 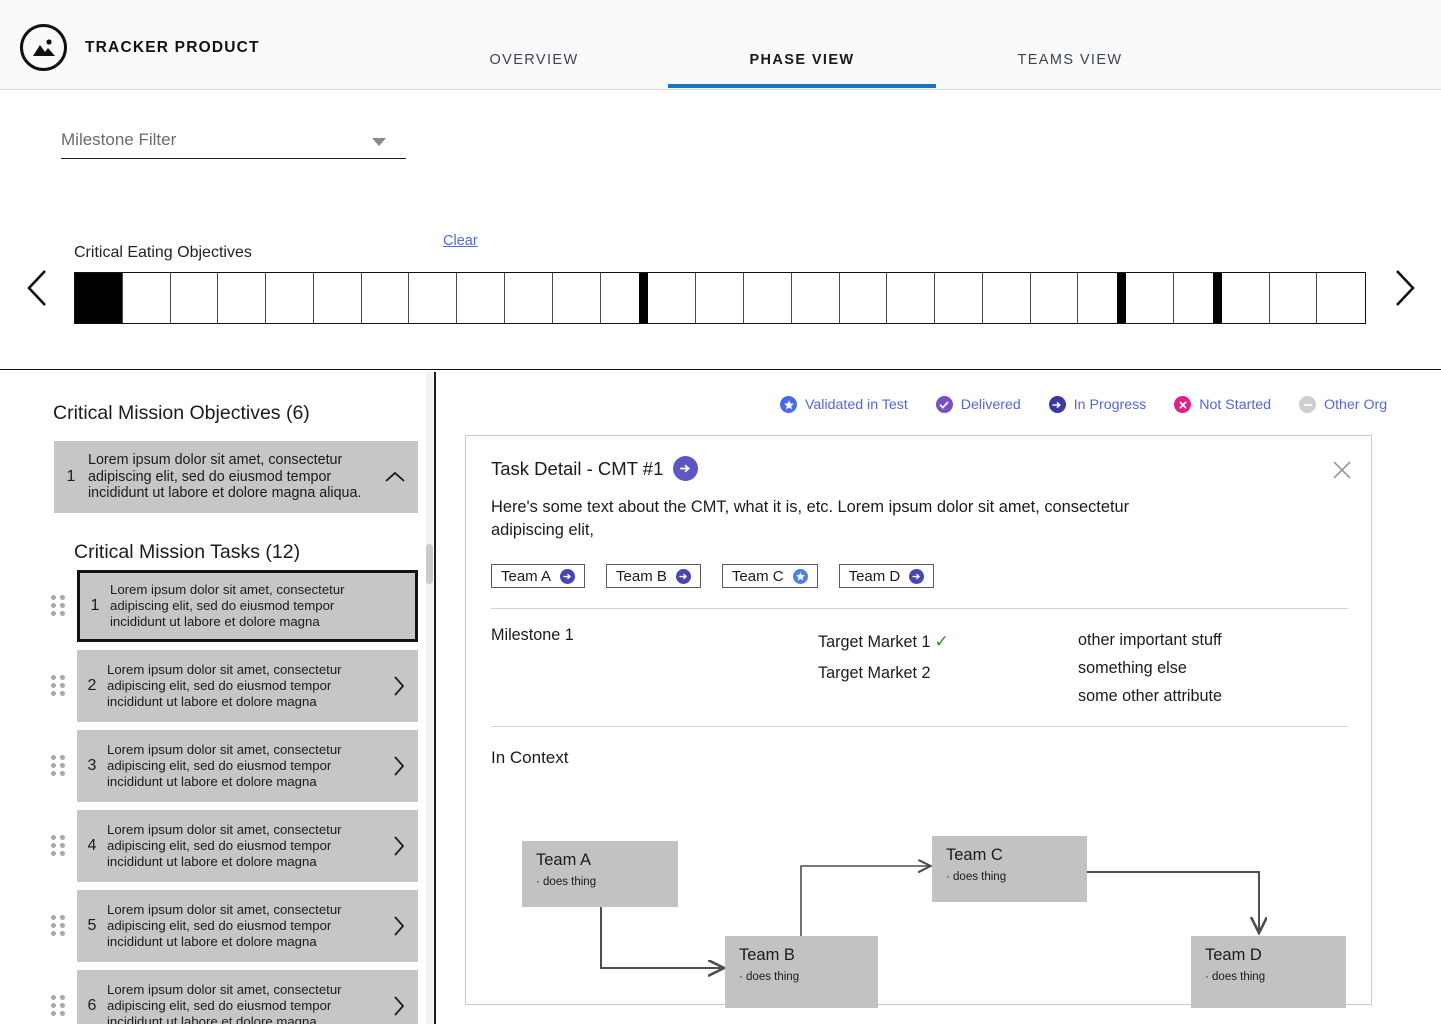 What do you see at coordinates (534, 44) in the screenshot?
I see `tab-overview: OVERVIEW` at bounding box center [534, 44].